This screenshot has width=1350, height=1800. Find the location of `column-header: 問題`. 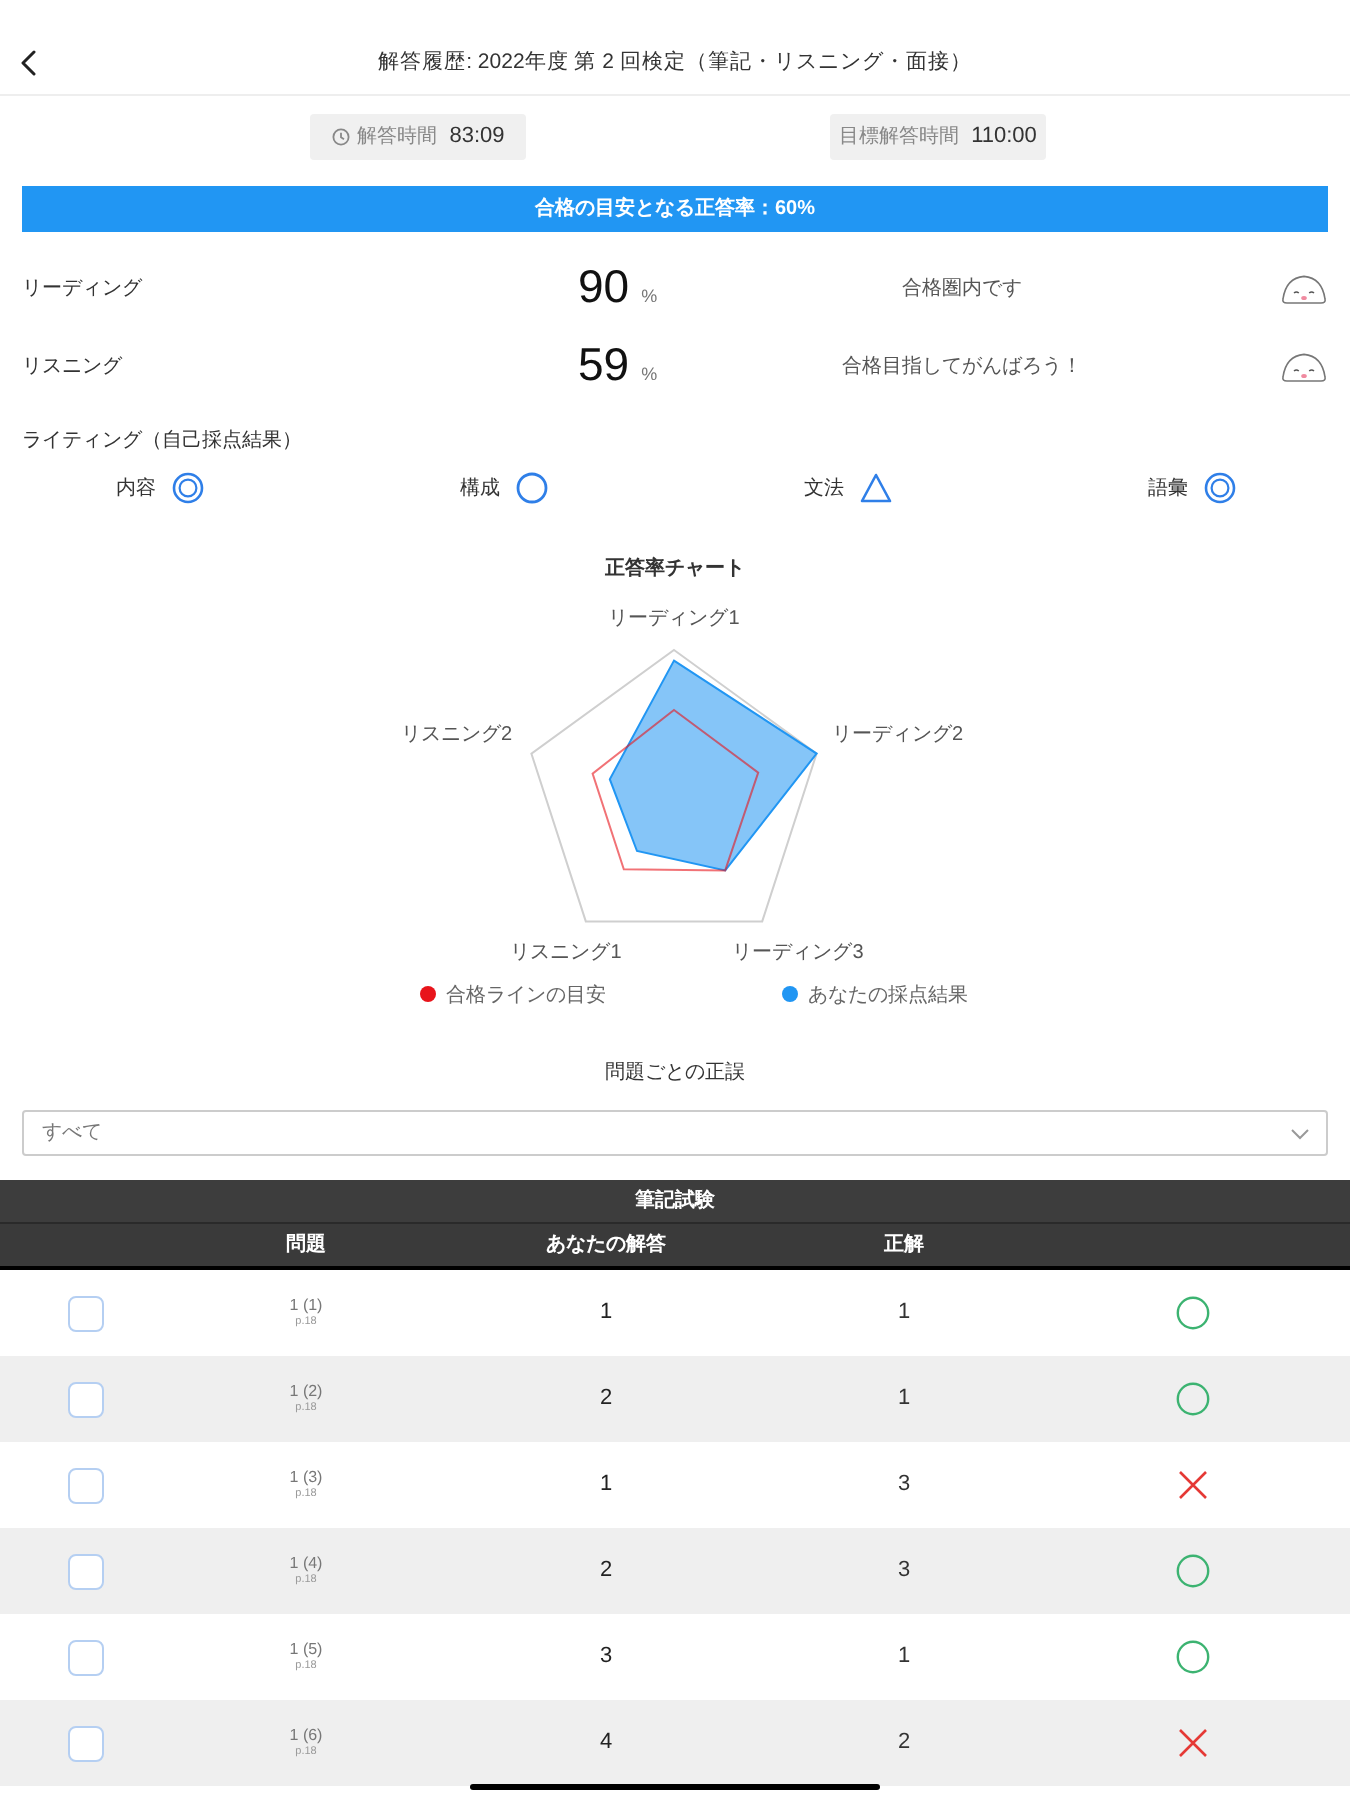

column-header: 問題 is located at coordinates (306, 1245).